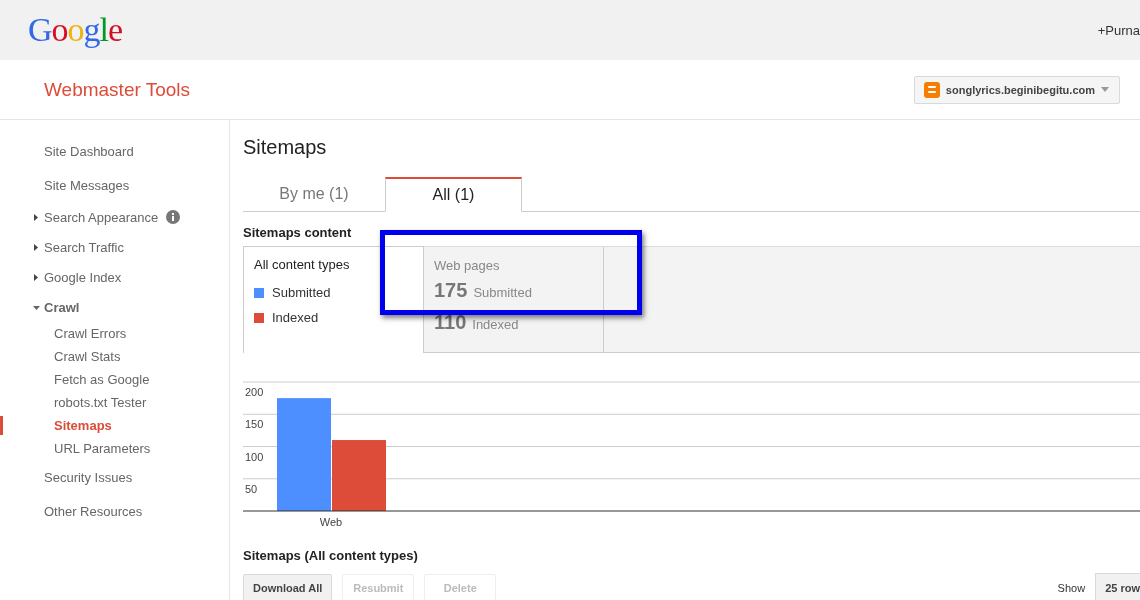  Describe the element at coordinates (89, 151) in the screenshot. I see `sidebar-item: Site Dashboard` at that location.